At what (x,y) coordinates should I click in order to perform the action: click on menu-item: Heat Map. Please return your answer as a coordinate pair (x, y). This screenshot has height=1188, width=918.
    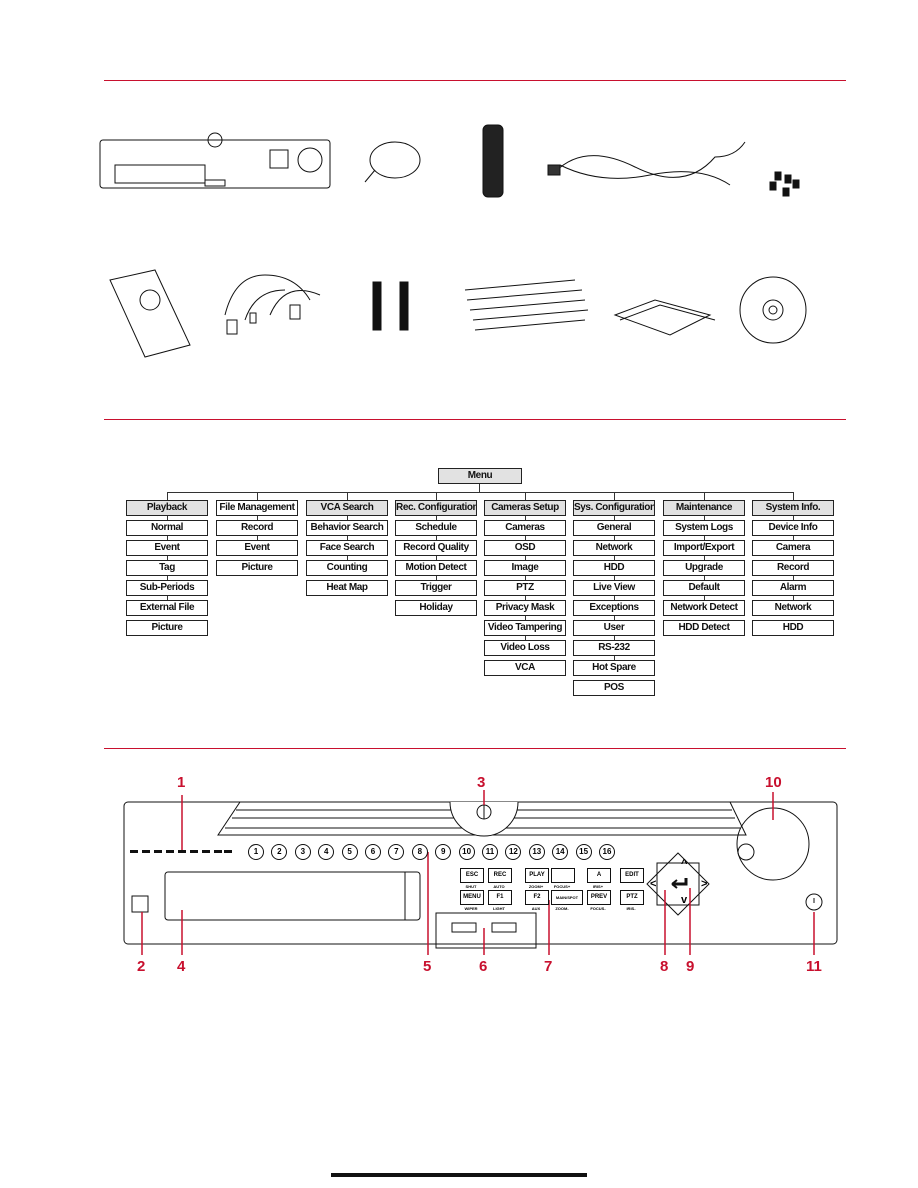
    Looking at the image, I should click on (347, 588).